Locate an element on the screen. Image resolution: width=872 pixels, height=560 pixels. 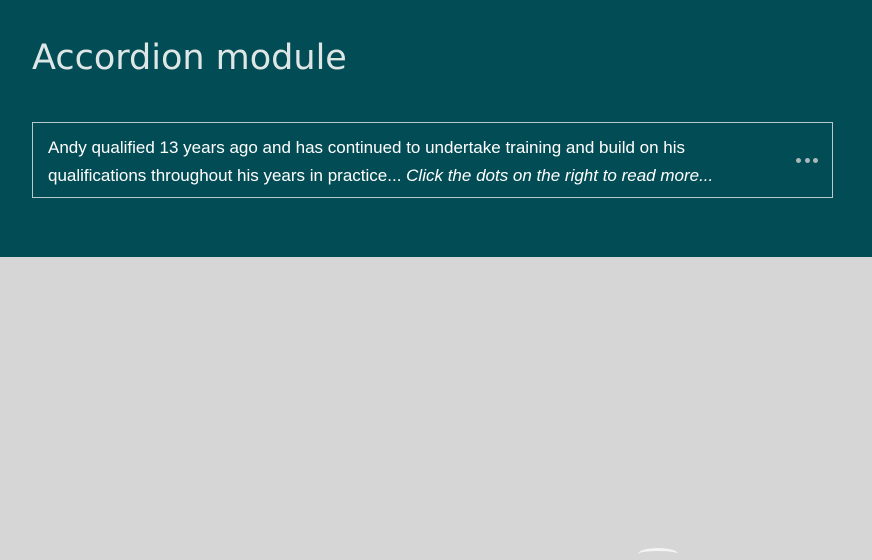
loading-spinner-icon is located at coordinates (658, 554).